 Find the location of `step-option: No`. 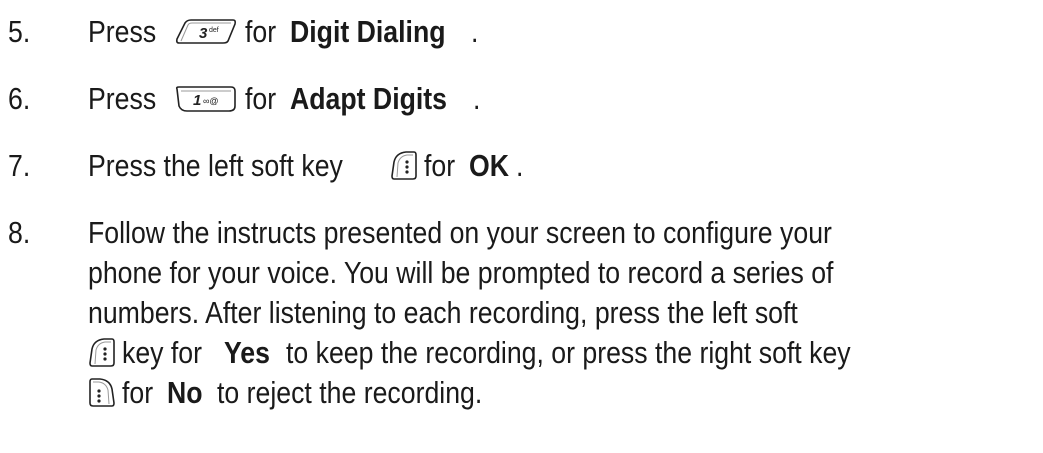

step-option: No is located at coordinates (184, 392).